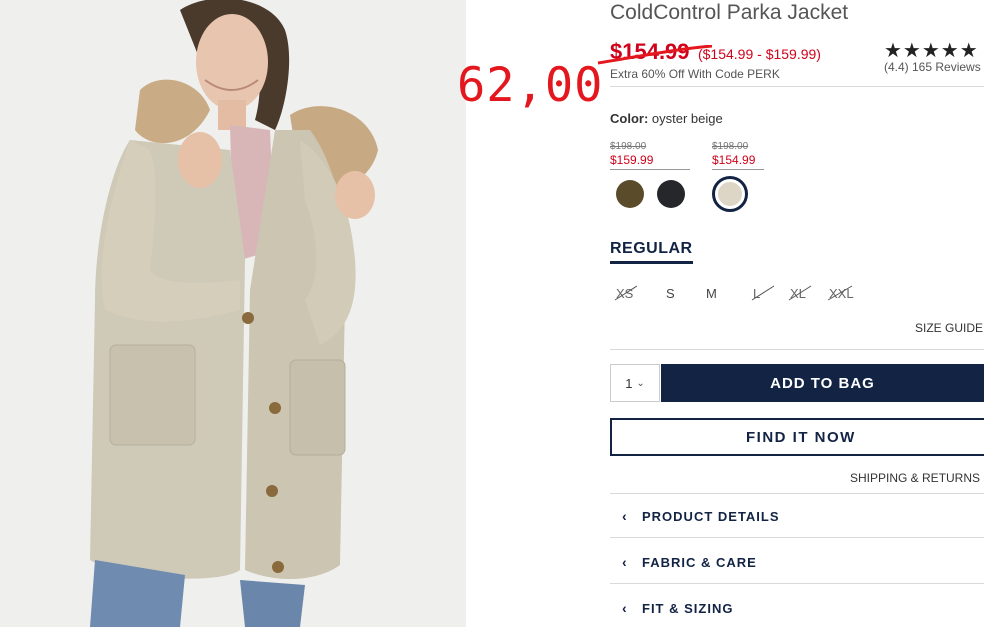 This screenshot has width=984, height=627. Describe the element at coordinates (734, 160) in the screenshot. I see `sale-price: $154.99` at that location.